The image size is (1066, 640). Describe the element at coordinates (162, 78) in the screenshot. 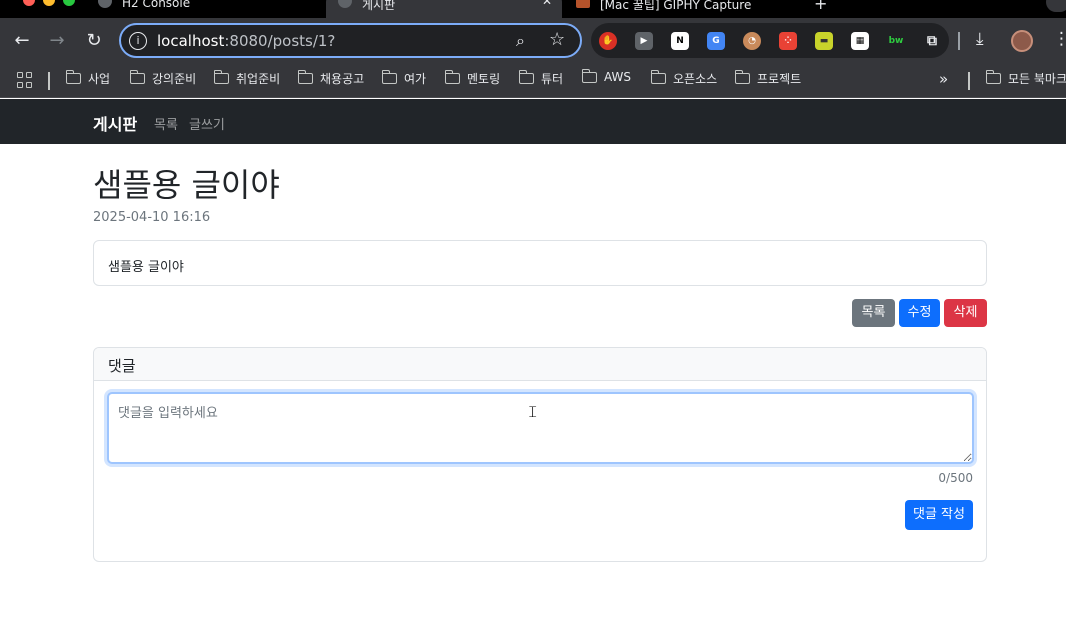

I see `bookmark-folder: 강의준비` at that location.